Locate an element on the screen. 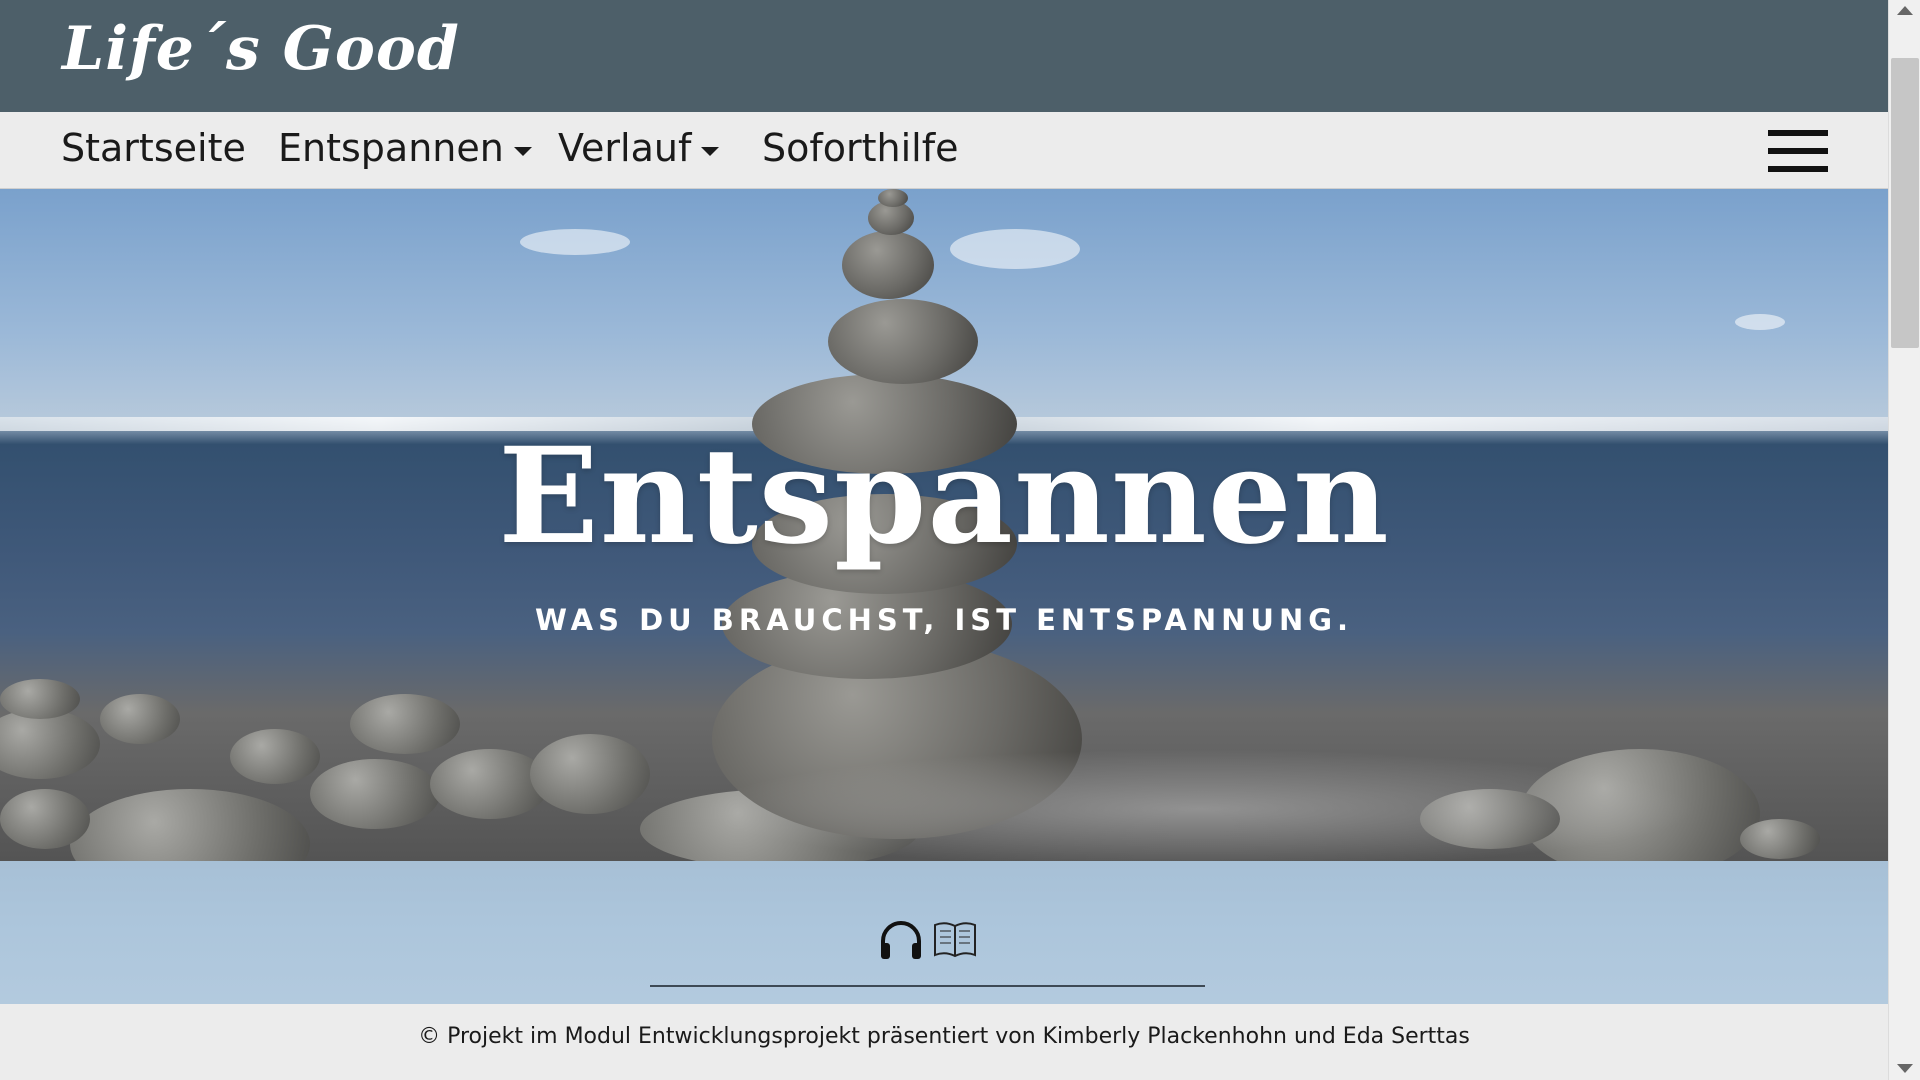 Image resolution: width=1920 pixels, height=1080 pixels. vertical-scrollbar is located at coordinates (1904, 540).